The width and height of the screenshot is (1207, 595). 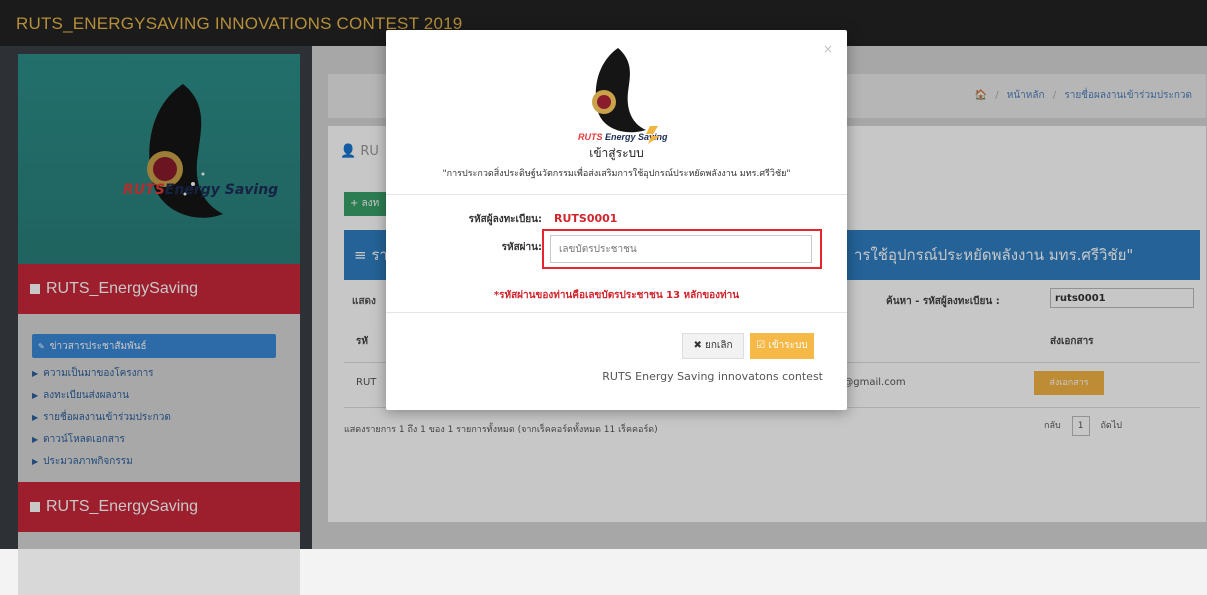 What do you see at coordinates (616, 153) in the screenshot?
I see `modal-title: เข้าสู่ระบบ` at bounding box center [616, 153].